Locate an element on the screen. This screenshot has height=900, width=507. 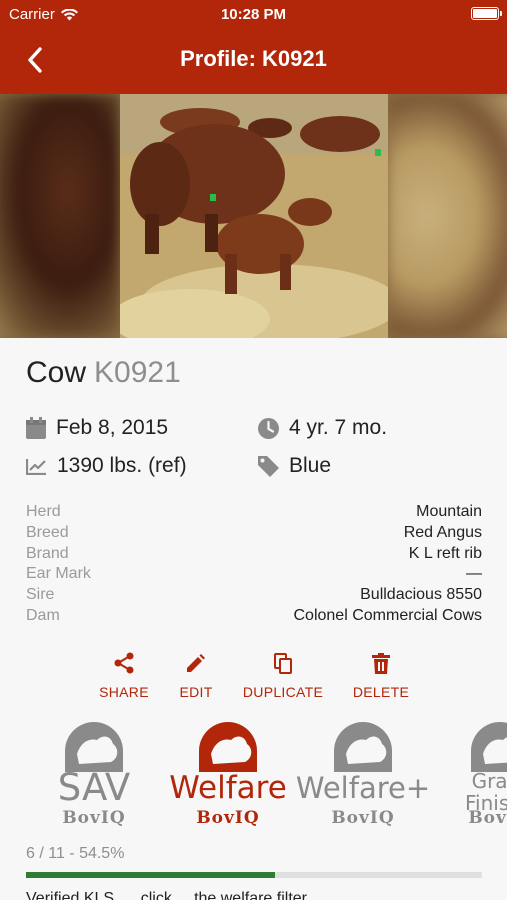
detail-row-sire: Sire Bulldacious 8550 is located at coordinates (254, 595).